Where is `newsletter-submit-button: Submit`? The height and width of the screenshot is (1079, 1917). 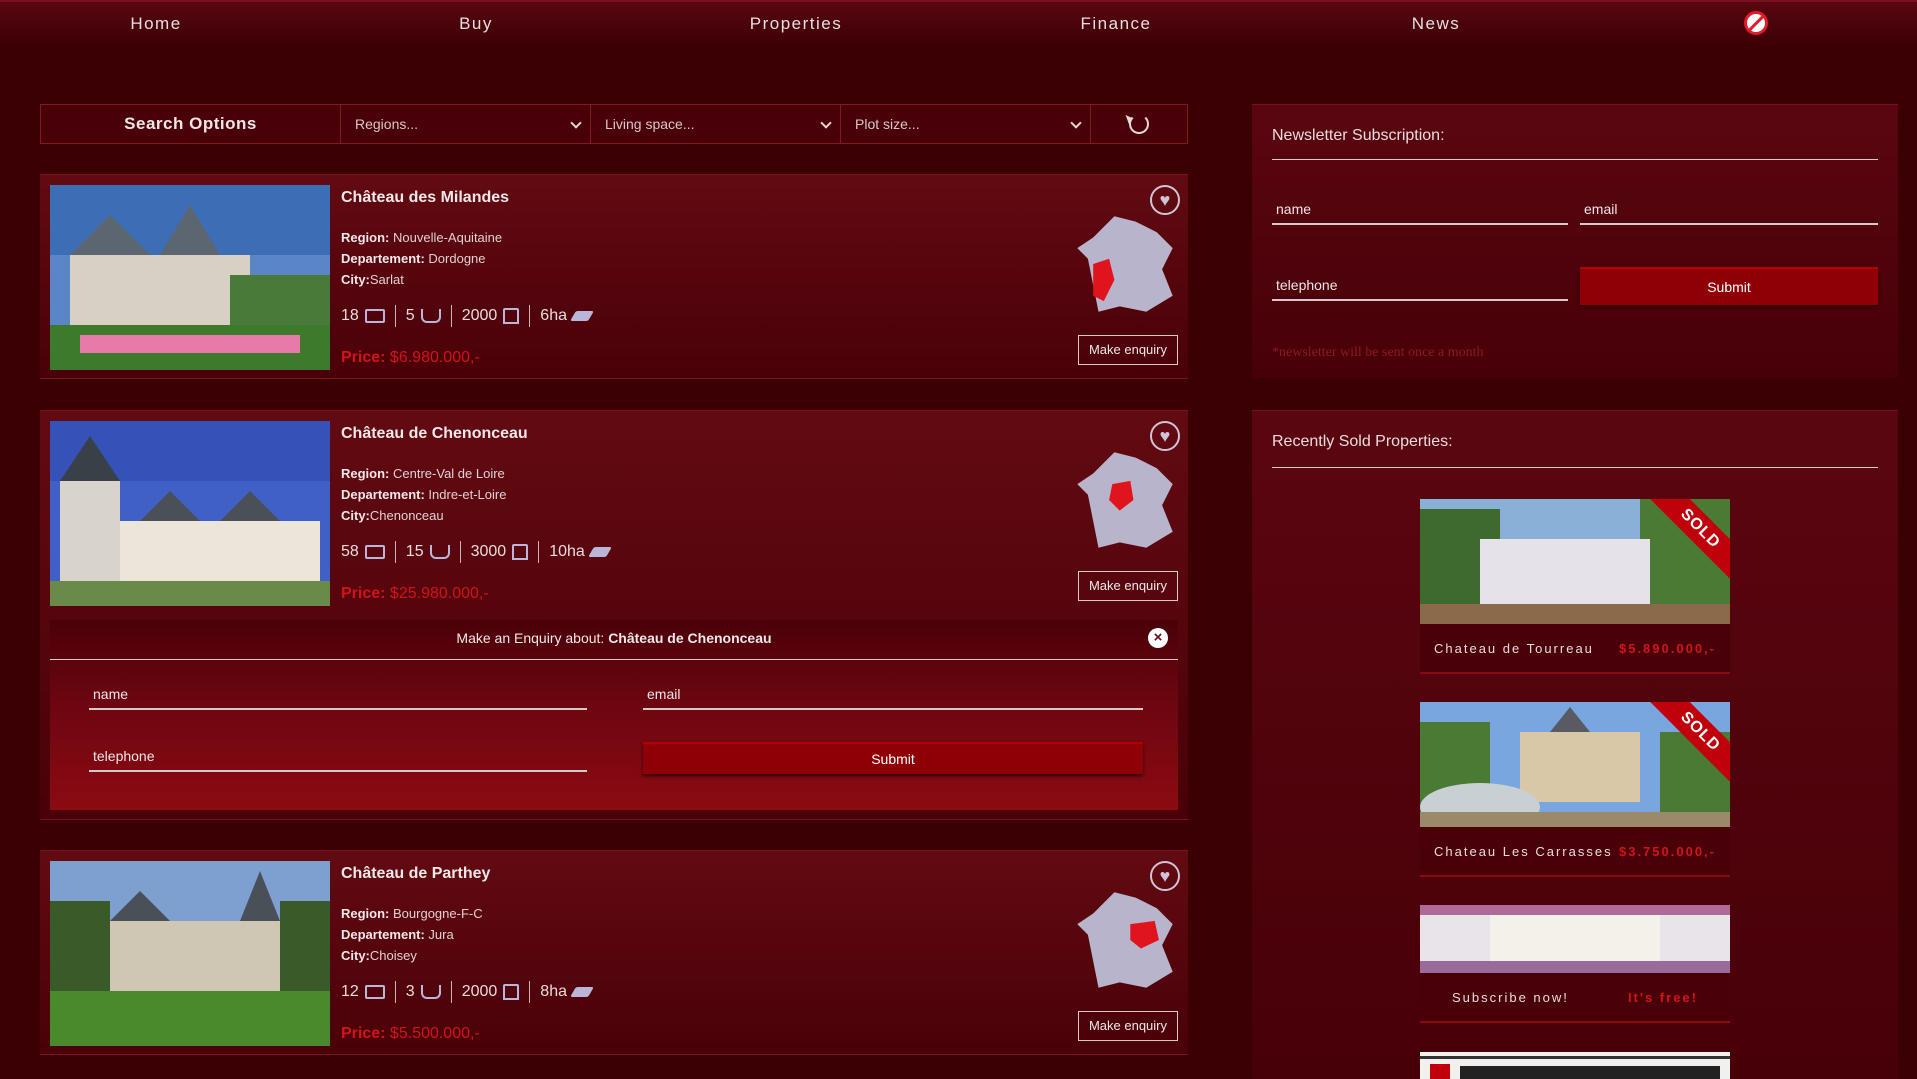
newsletter-submit-button: Submit is located at coordinates (1729, 286).